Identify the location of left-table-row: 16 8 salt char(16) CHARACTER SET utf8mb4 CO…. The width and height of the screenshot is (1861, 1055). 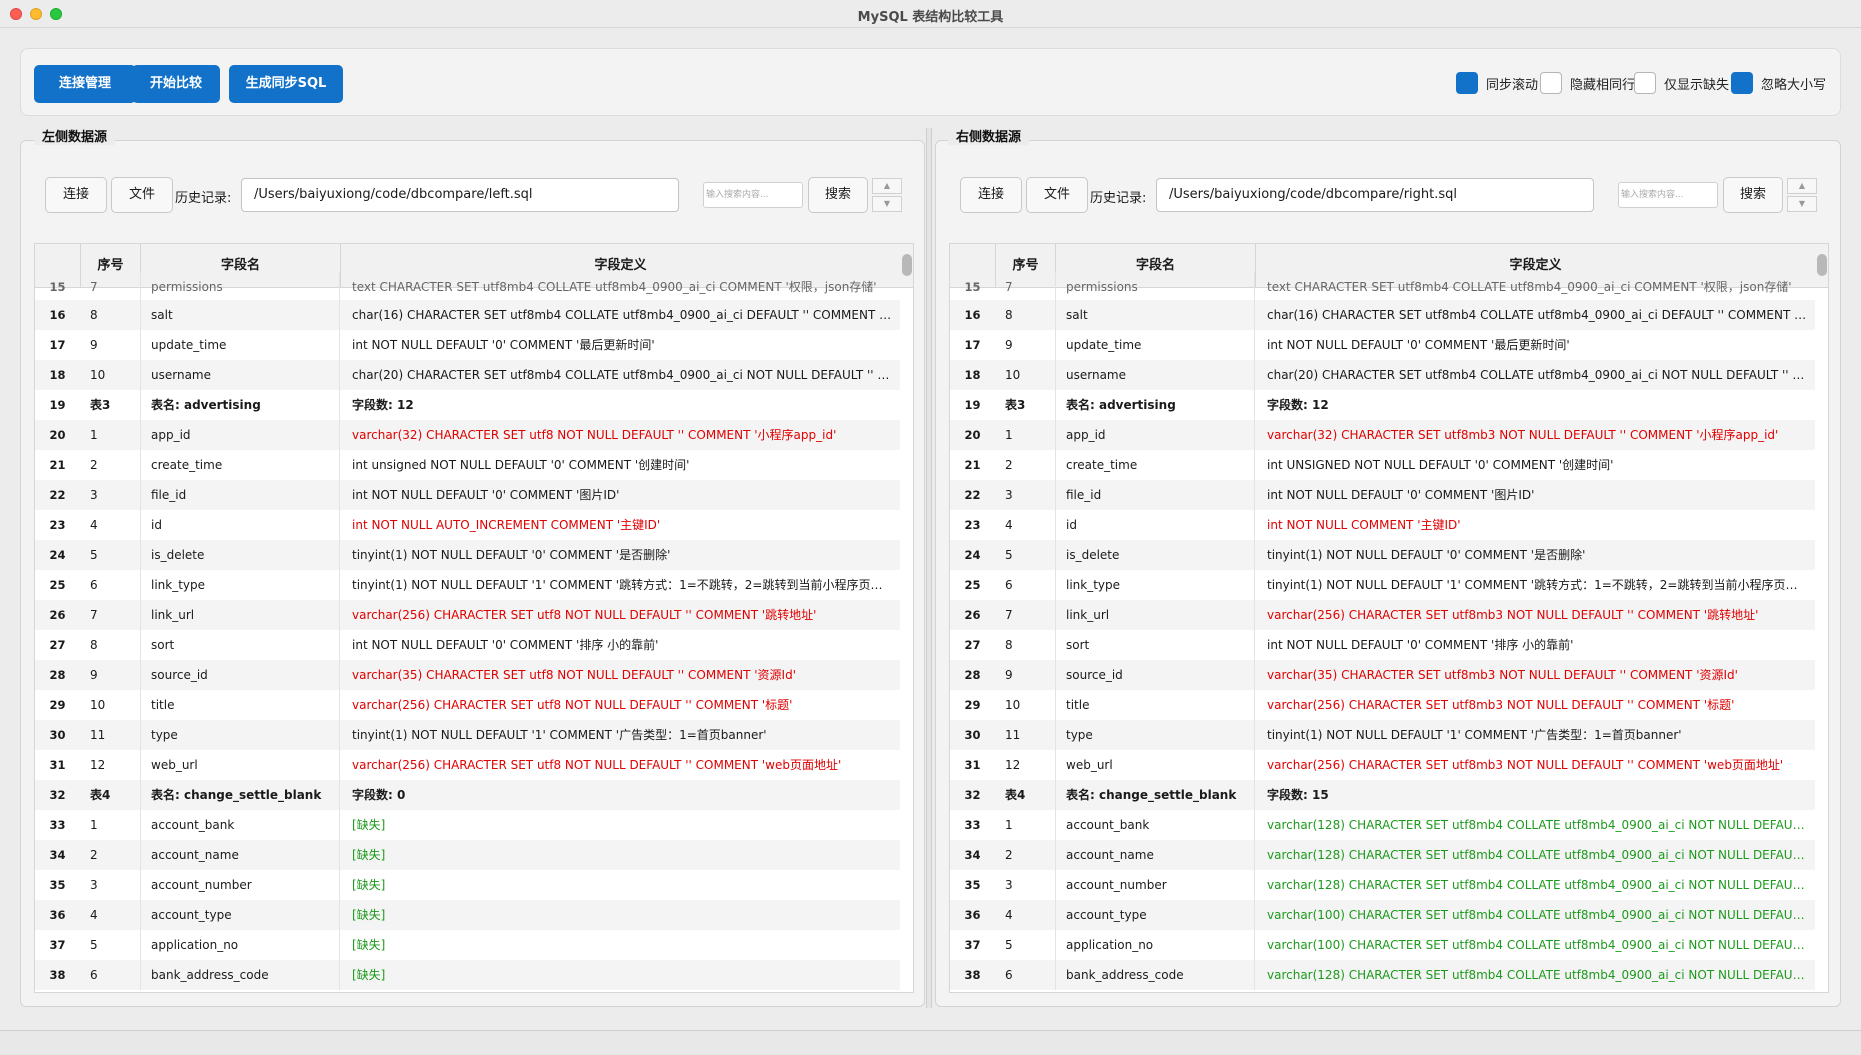
(467, 315).